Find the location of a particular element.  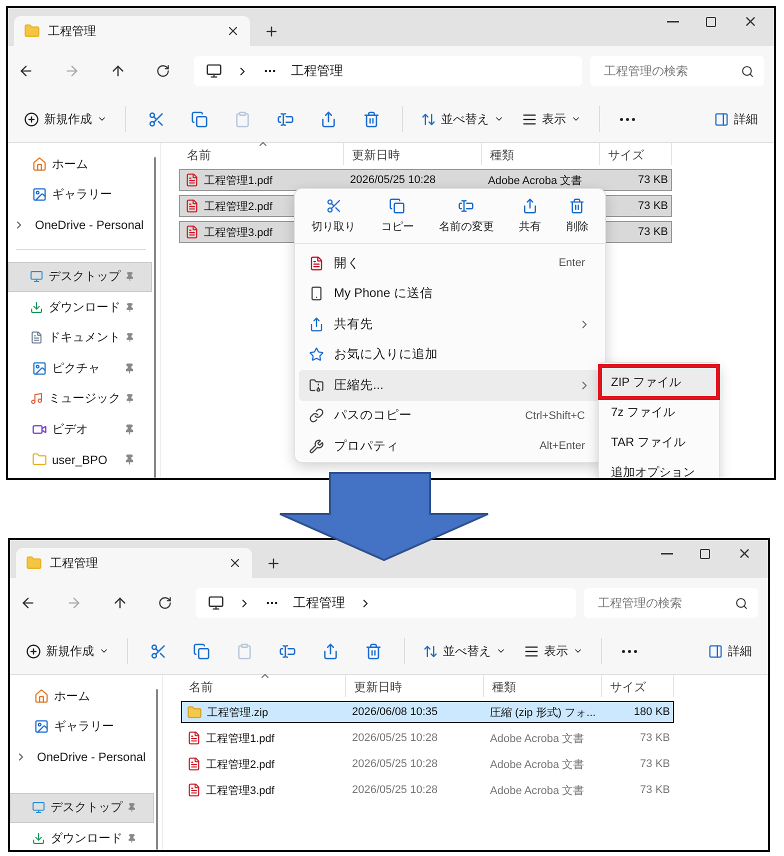

menu-item: 開く Enter is located at coordinates (450, 263).